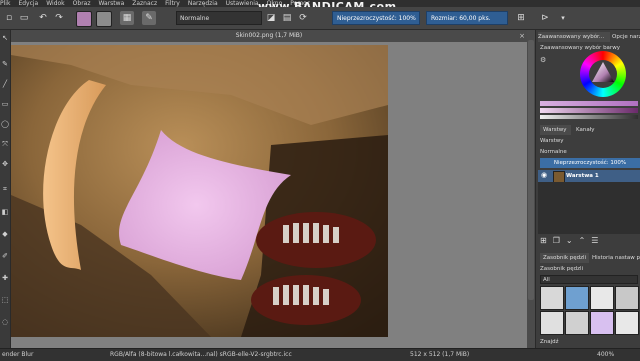  I want to click on layer-blend-mode: Normalne, so click(570, 152).